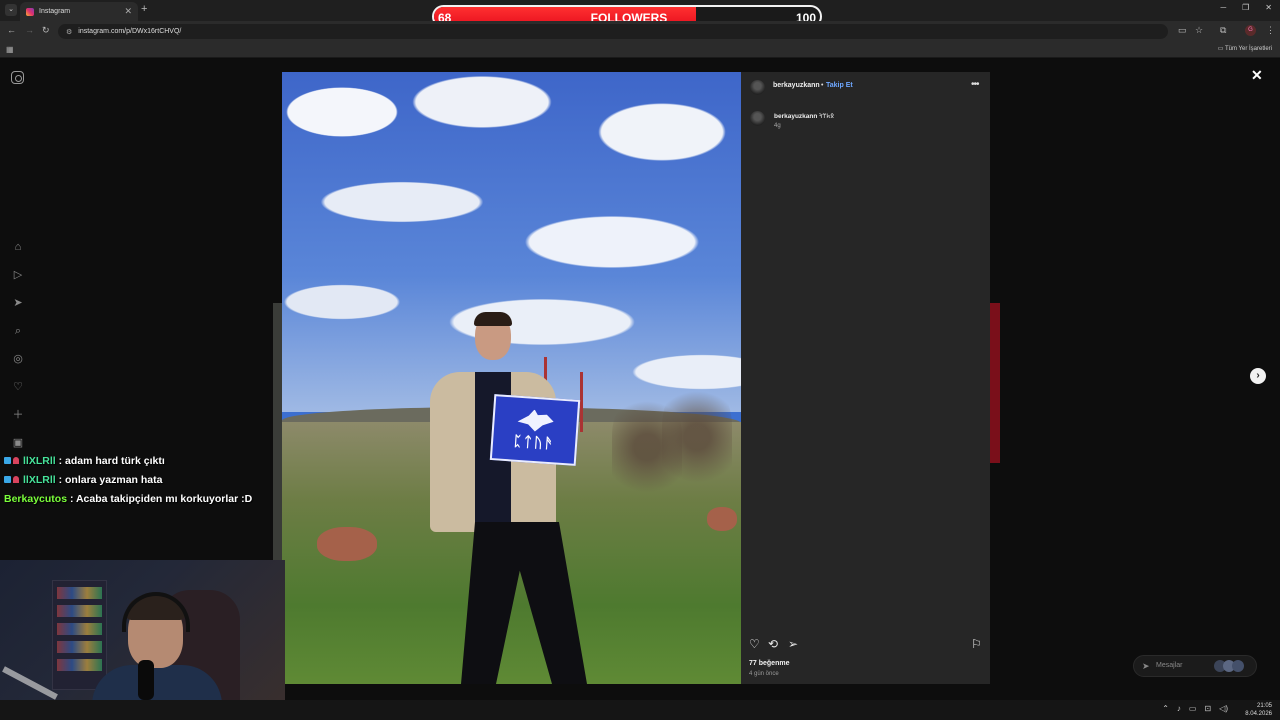 This screenshot has width=1280, height=720. What do you see at coordinates (18, 443) in the screenshot?
I see `dashboard-icon: ▣` at bounding box center [18, 443].